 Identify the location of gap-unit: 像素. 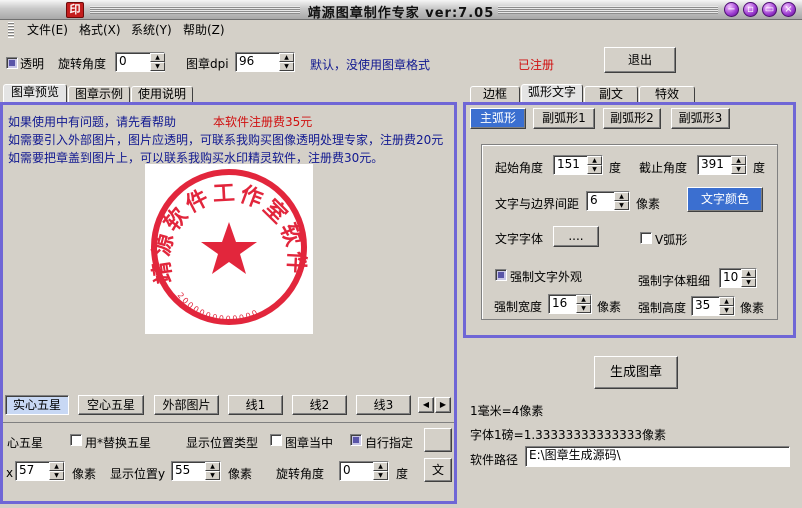
(648, 204).